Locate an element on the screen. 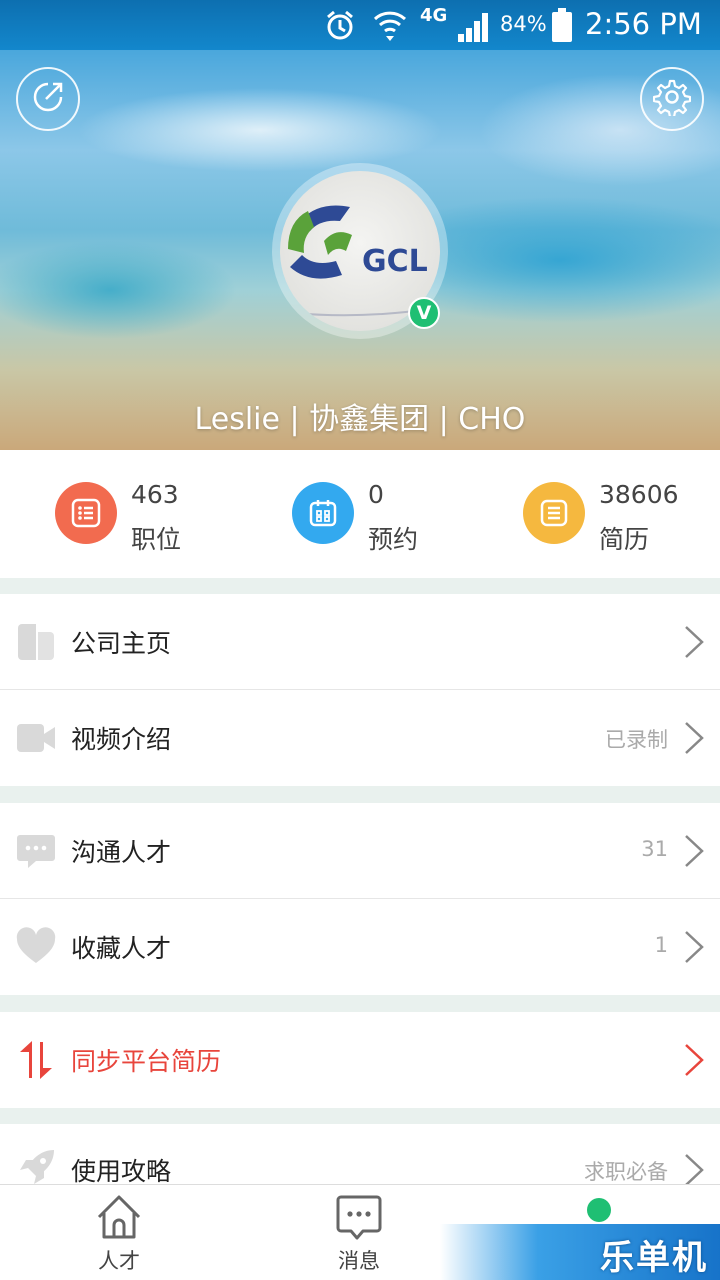 The height and width of the screenshot is (1280, 720). stat-appointments: 0 预约 is located at coordinates (392, 518).